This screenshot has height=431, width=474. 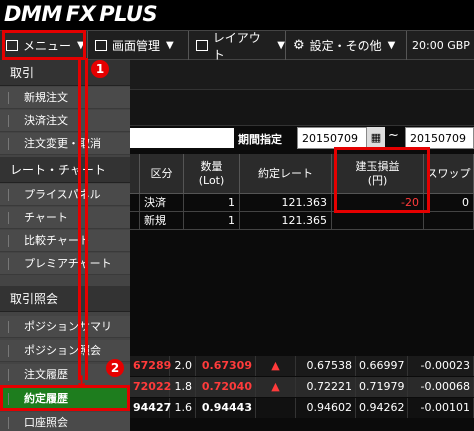 What do you see at coordinates (65, 241) in the screenshot?
I see `menu-item-compare-chart: 比較チャート` at bounding box center [65, 241].